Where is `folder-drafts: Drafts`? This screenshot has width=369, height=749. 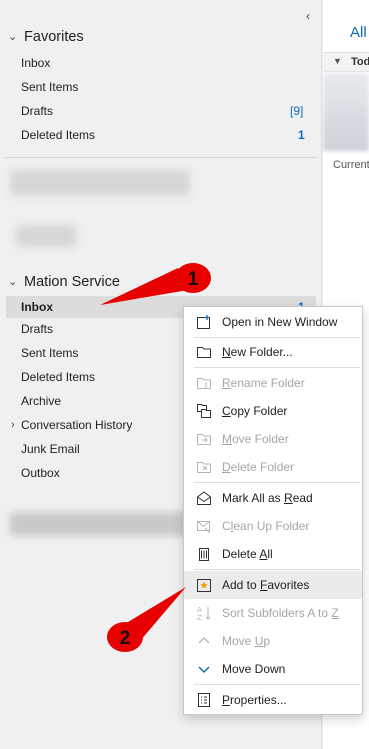
folder-drafts: Drafts is located at coordinates (37, 329).